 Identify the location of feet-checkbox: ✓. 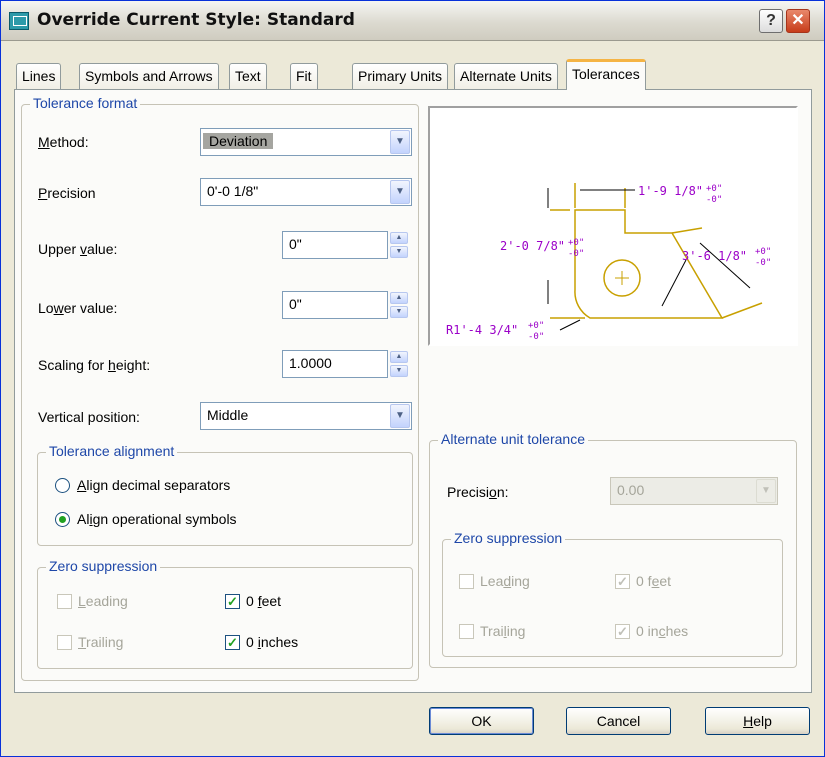
(232, 601).